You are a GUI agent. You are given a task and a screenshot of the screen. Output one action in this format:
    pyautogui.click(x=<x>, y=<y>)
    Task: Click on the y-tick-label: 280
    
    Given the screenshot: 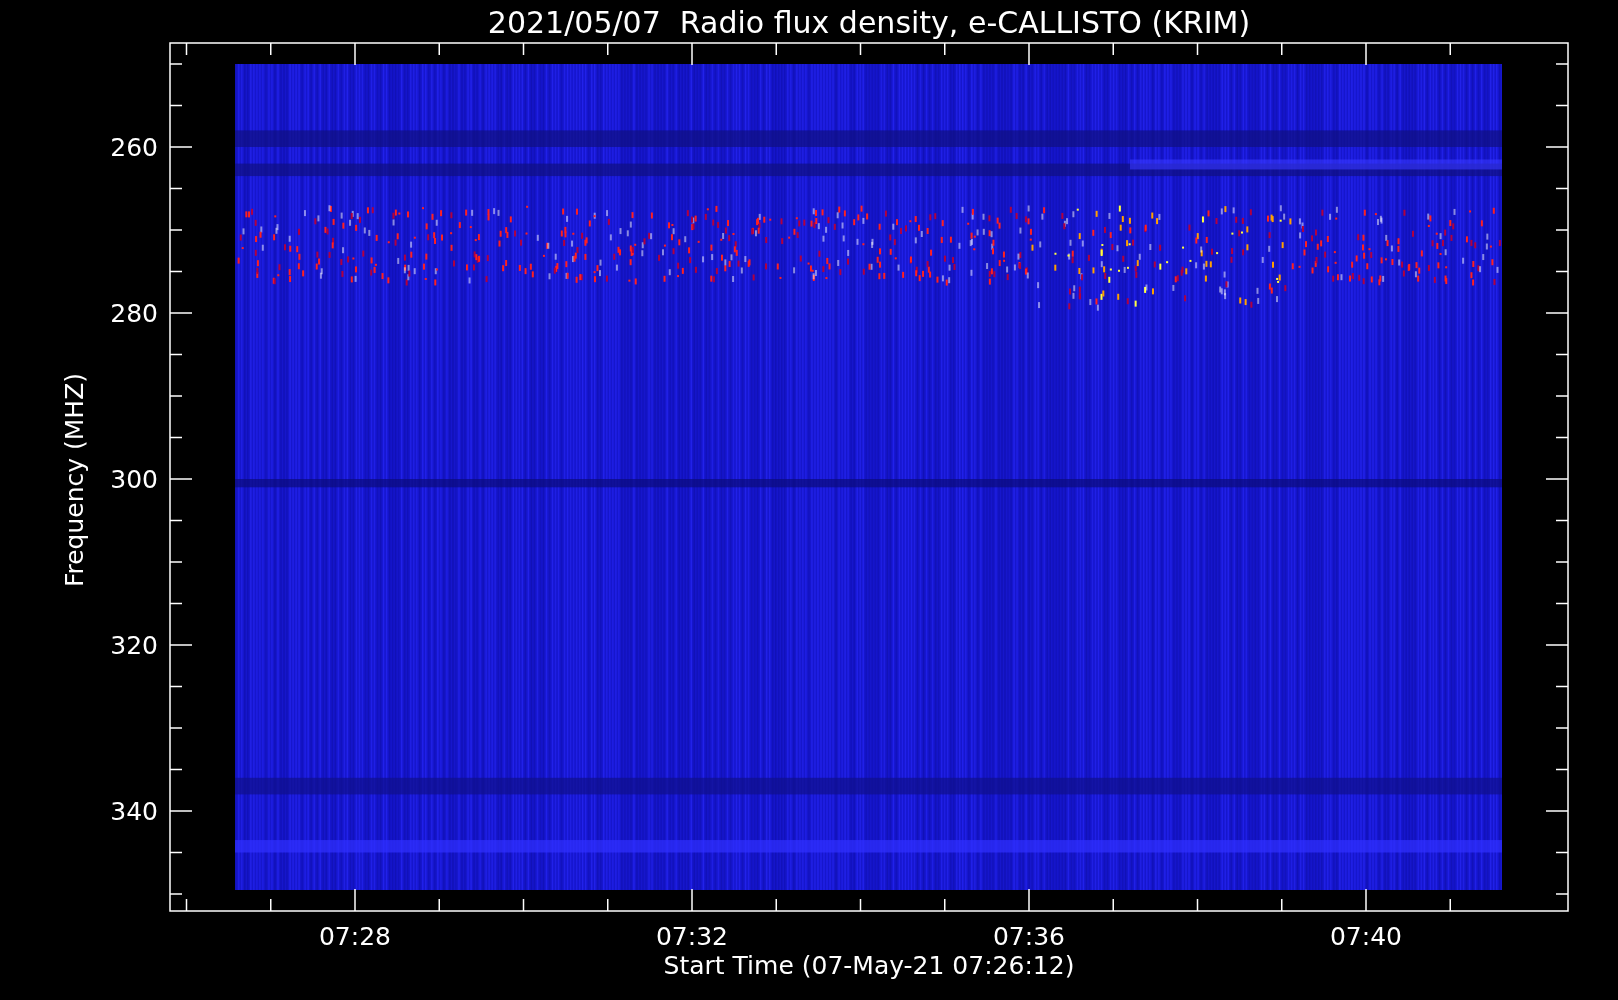 What is the action you would take?
    pyautogui.click(x=134, y=313)
    